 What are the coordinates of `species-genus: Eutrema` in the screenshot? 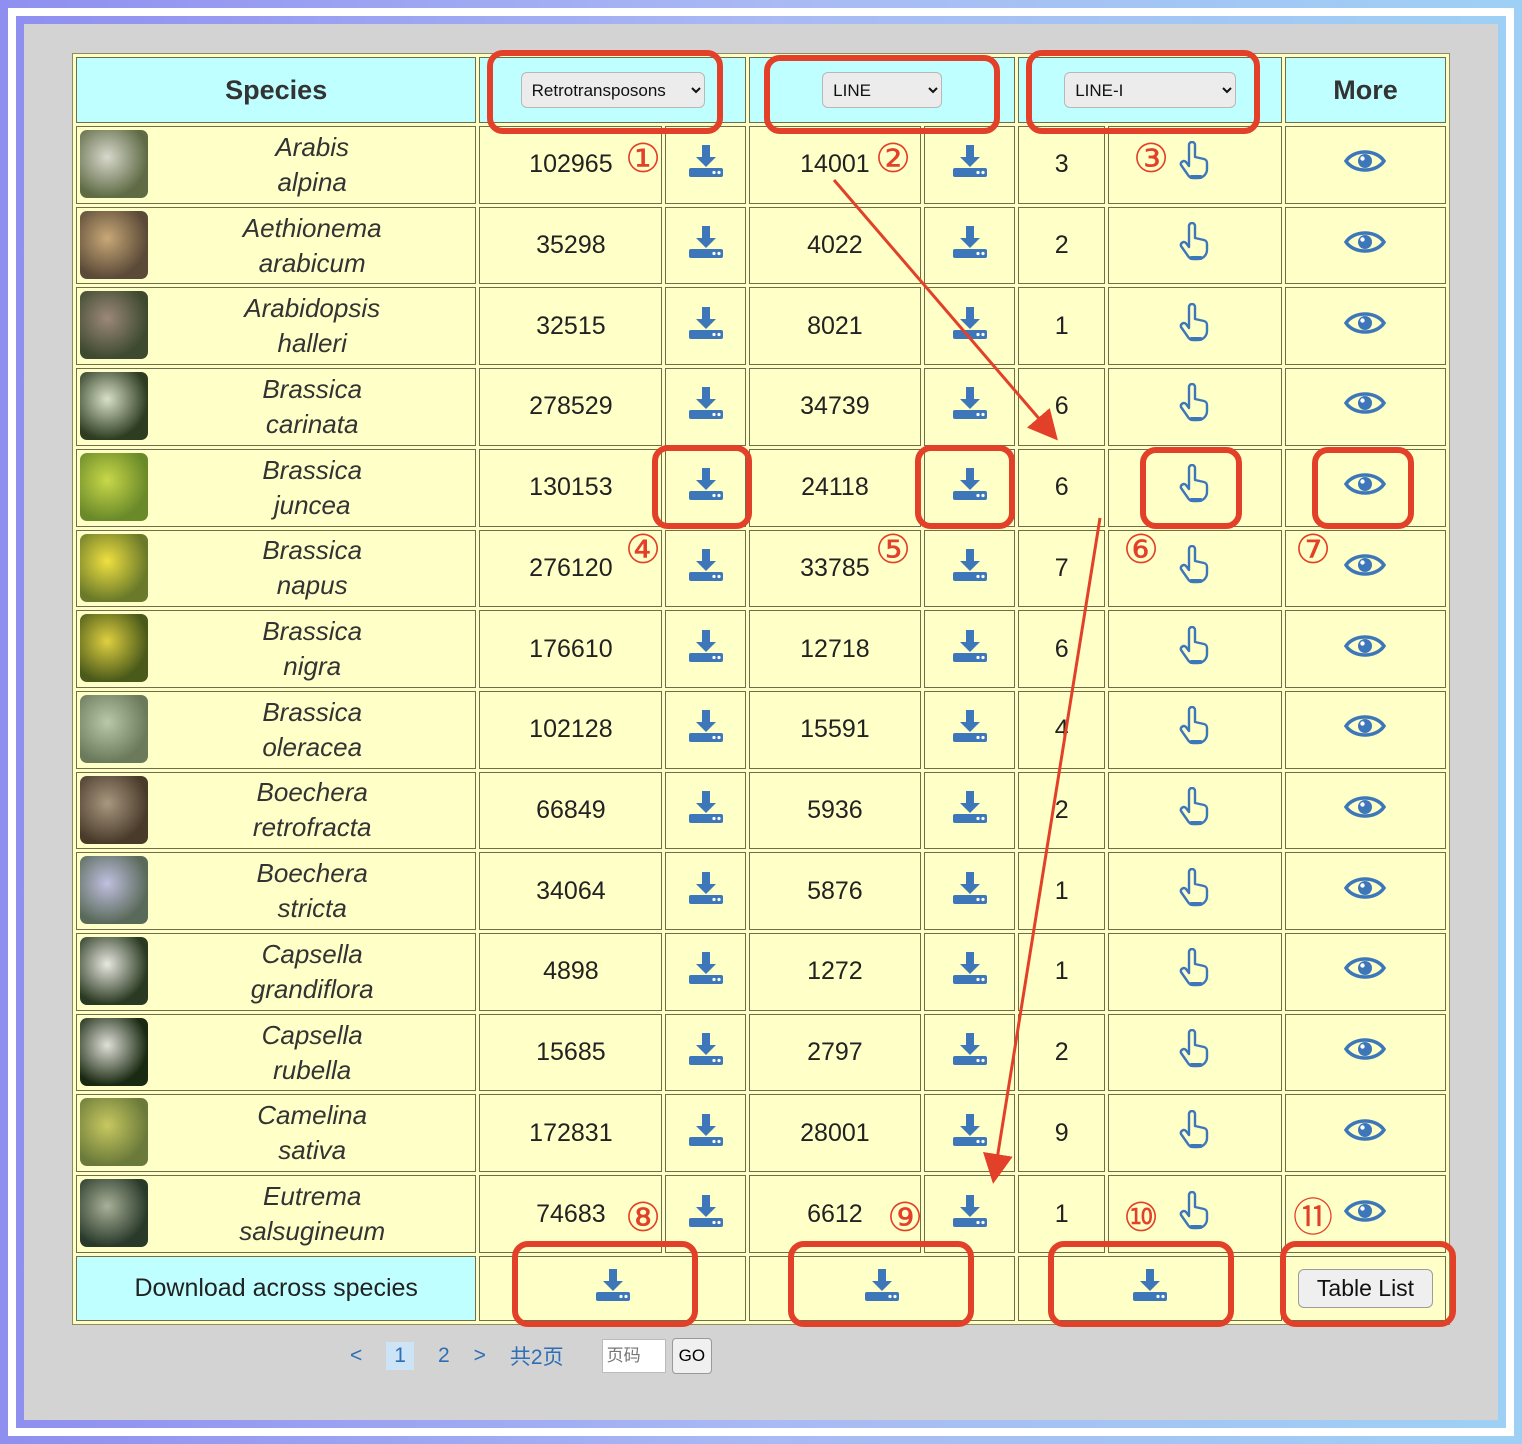 It's located at (312, 1196).